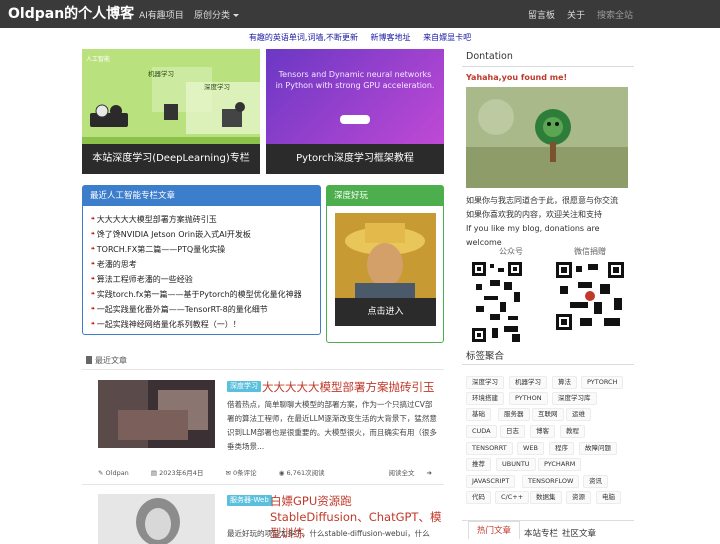 Image resolution: width=720 pixels, height=544 pixels. I want to click on portrait-image, so click(385, 258).